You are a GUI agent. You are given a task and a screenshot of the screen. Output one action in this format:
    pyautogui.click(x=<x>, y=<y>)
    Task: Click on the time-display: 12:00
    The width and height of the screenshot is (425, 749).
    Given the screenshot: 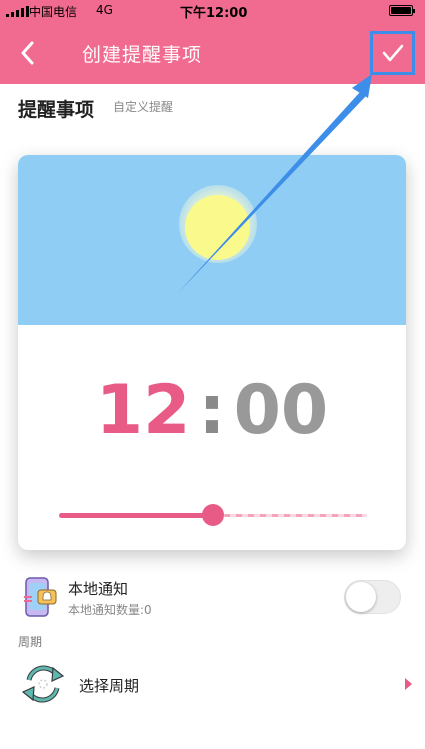 What is the action you would take?
    pyautogui.click(x=212, y=411)
    